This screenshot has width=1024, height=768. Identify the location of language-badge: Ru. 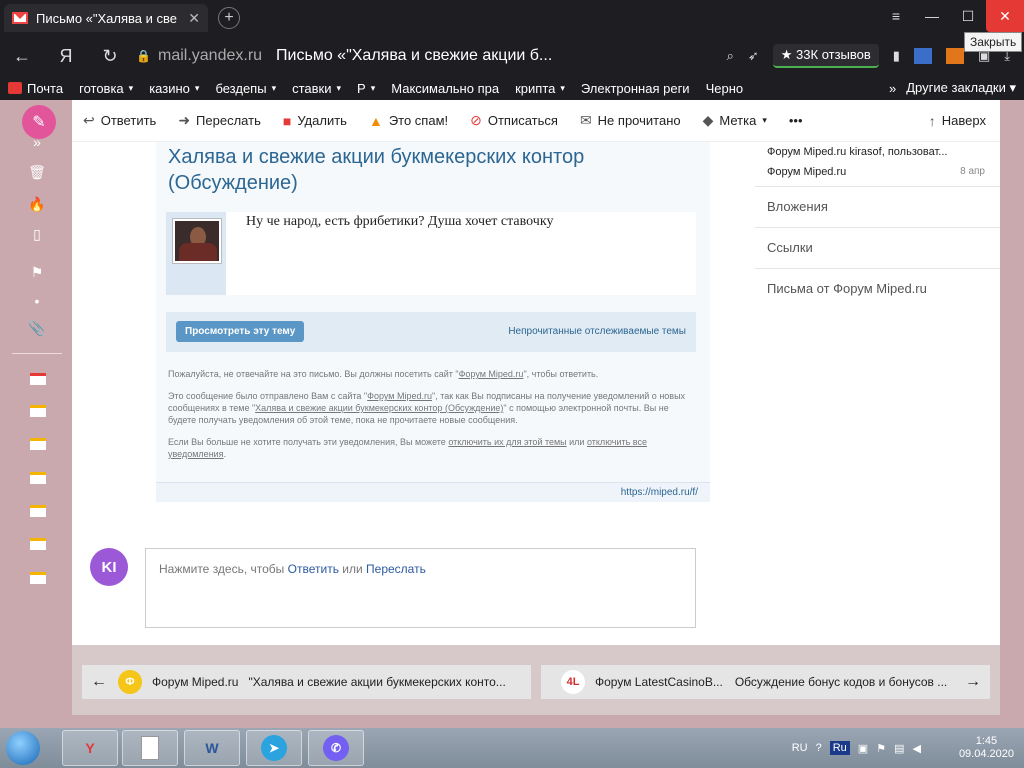
(839, 748).